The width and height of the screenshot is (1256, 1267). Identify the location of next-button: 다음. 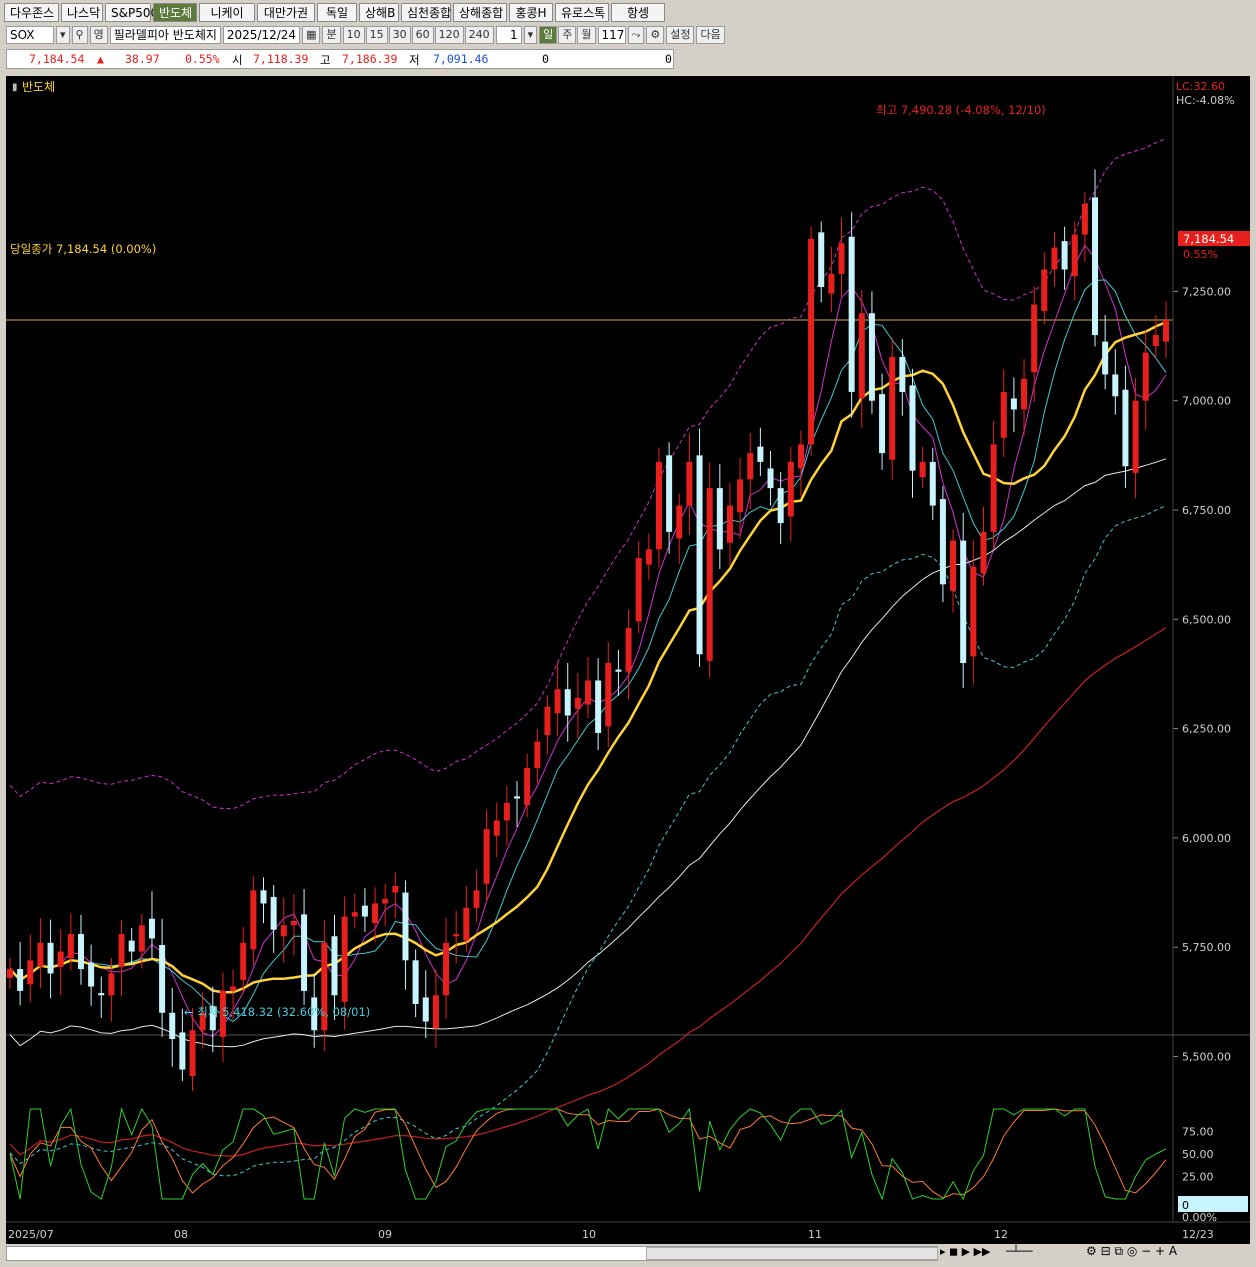
(710, 35).